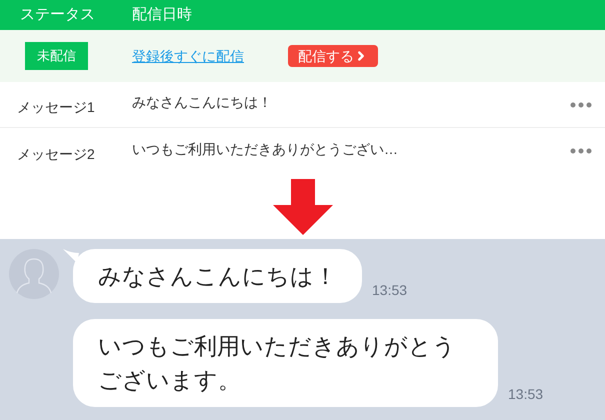  What do you see at coordinates (56, 56) in the screenshot?
I see `status-badge: 未配信` at bounding box center [56, 56].